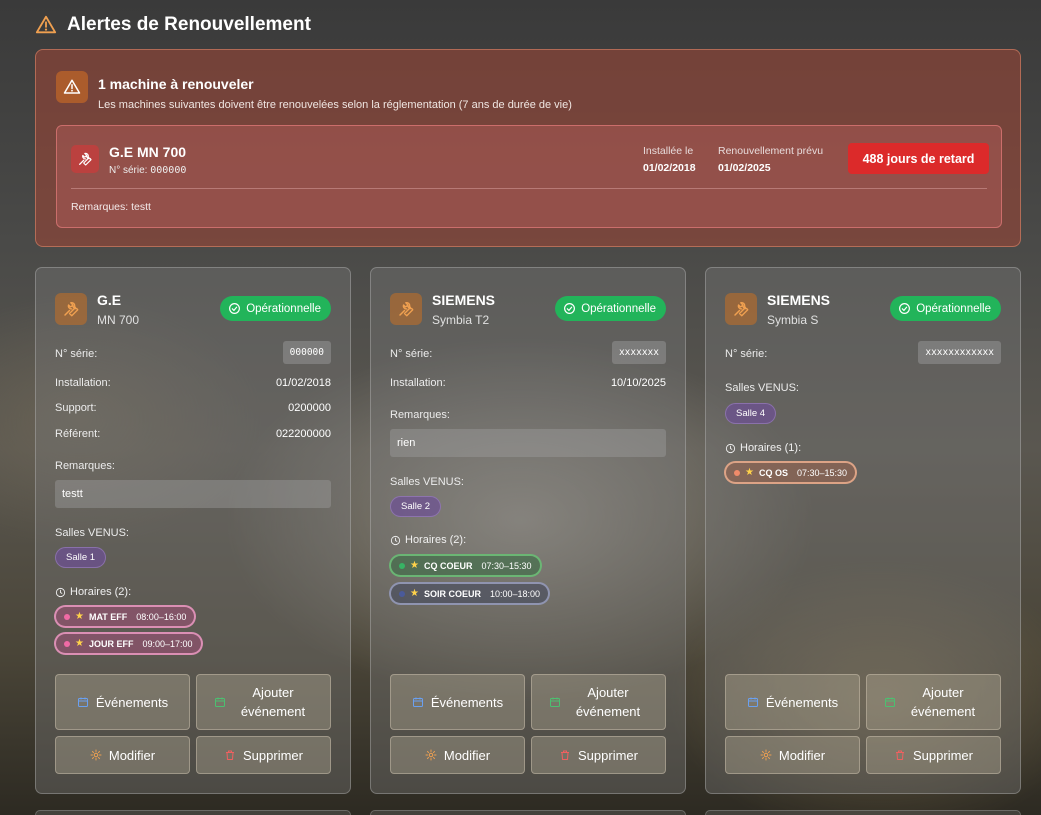 The image size is (1041, 815). I want to click on shift-time: 08:00–16:00, so click(161, 616).